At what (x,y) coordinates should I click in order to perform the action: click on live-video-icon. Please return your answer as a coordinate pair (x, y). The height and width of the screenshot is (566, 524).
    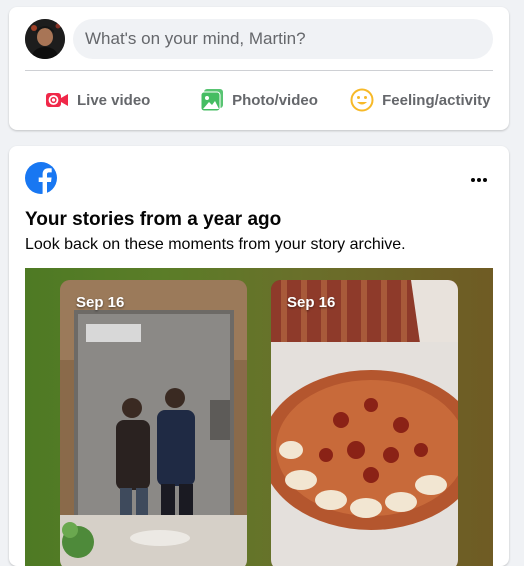
    Looking at the image, I should click on (57, 100).